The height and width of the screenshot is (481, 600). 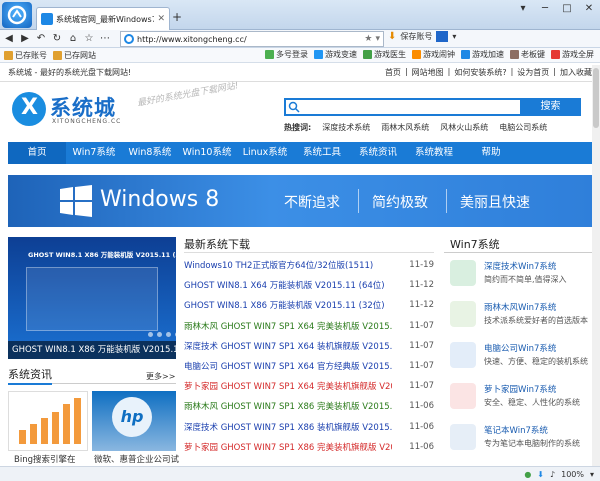 What do you see at coordinates (516, 430) in the screenshot?
I see `win7-item-name: 笔记本Win7系统` at bounding box center [516, 430].